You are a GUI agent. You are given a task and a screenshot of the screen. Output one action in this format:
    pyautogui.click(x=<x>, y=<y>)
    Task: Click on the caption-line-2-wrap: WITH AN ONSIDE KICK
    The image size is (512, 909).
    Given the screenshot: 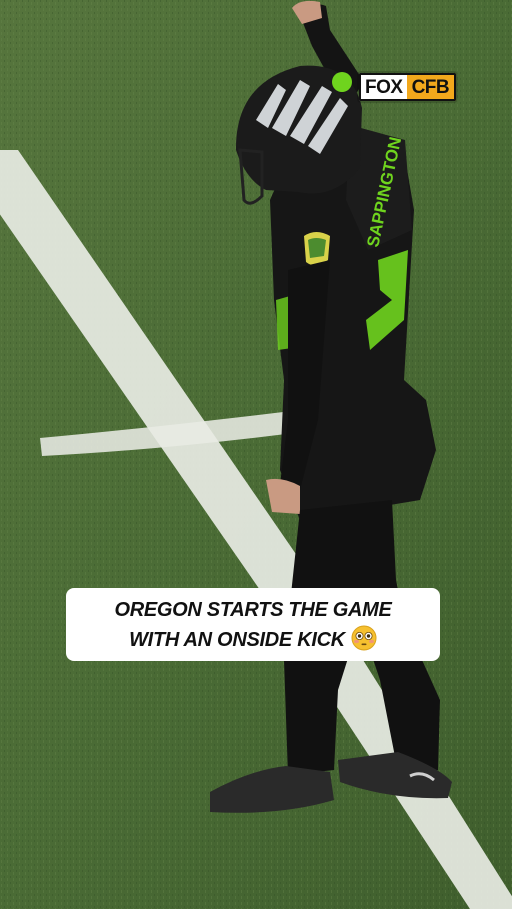 What is the action you would take?
    pyautogui.click(x=252, y=640)
    